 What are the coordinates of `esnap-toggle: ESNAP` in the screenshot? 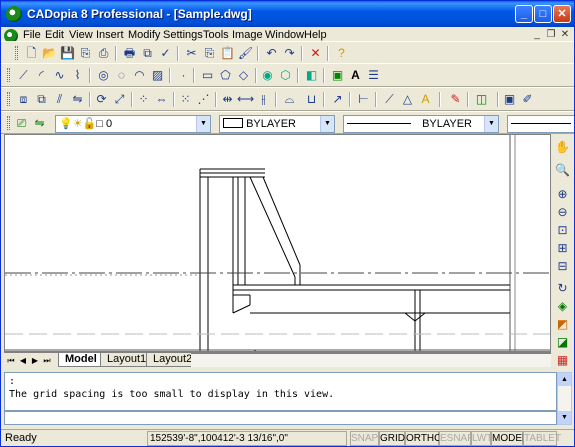 It's located at (456, 438).